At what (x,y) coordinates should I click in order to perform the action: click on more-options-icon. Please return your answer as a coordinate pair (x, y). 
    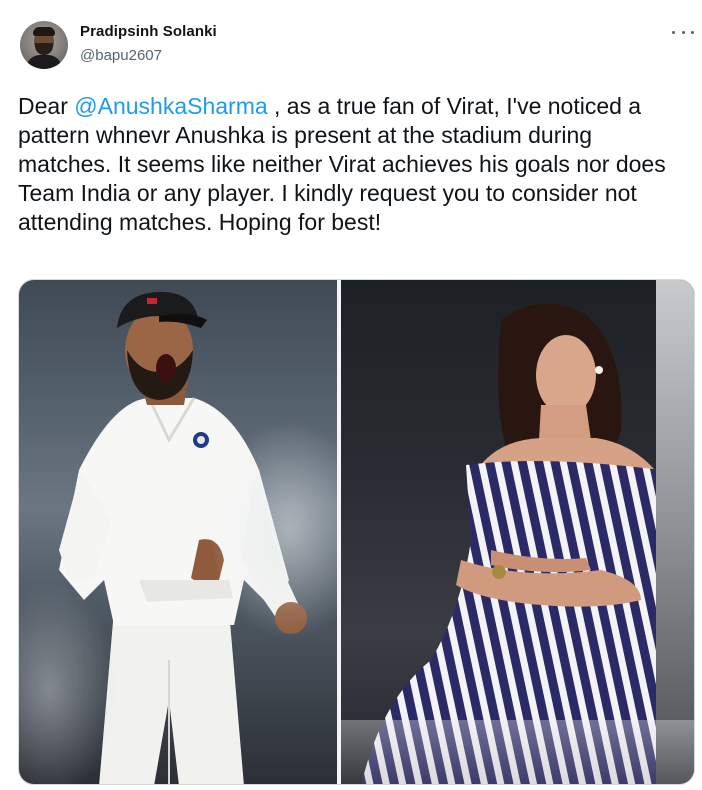
    Looking at the image, I should click on (683, 32).